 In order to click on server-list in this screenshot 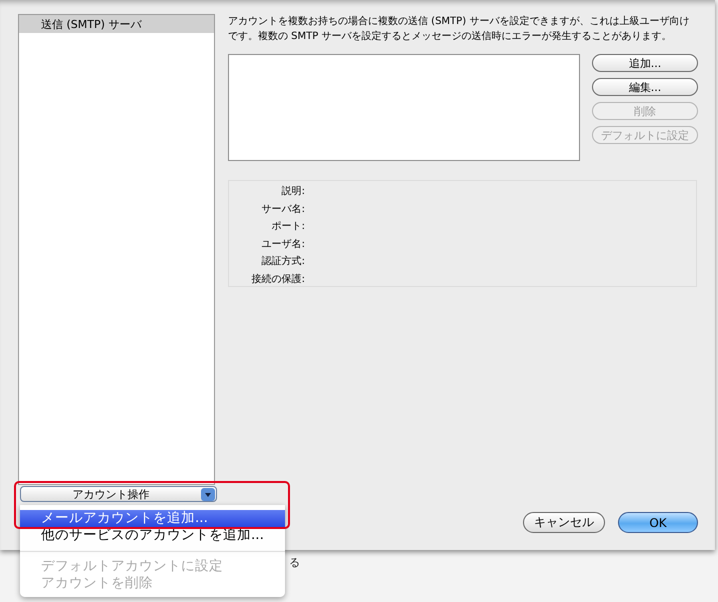, I will do `click(404, 107)`.